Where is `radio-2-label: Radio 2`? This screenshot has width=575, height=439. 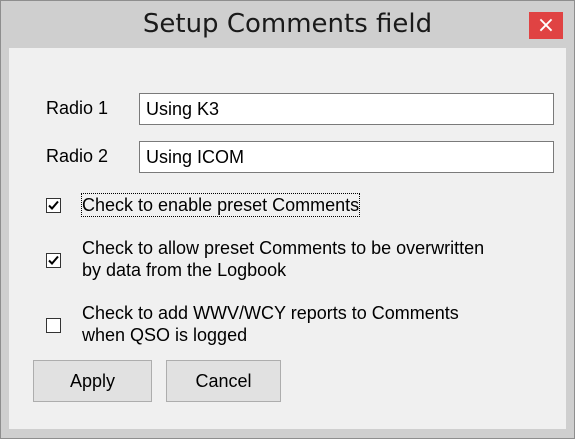
radio-2-label: Radio 2 is located at coordinates (77, 156).